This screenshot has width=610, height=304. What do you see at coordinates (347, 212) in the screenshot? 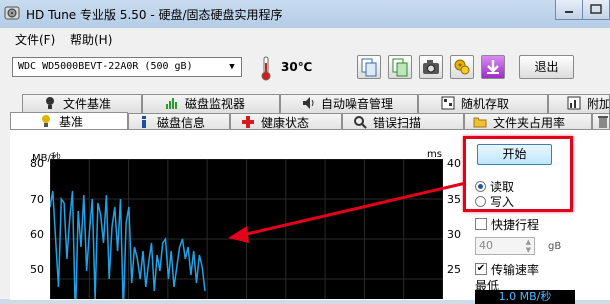
I see `annotation-arrow` at bounding box center [347, 212].